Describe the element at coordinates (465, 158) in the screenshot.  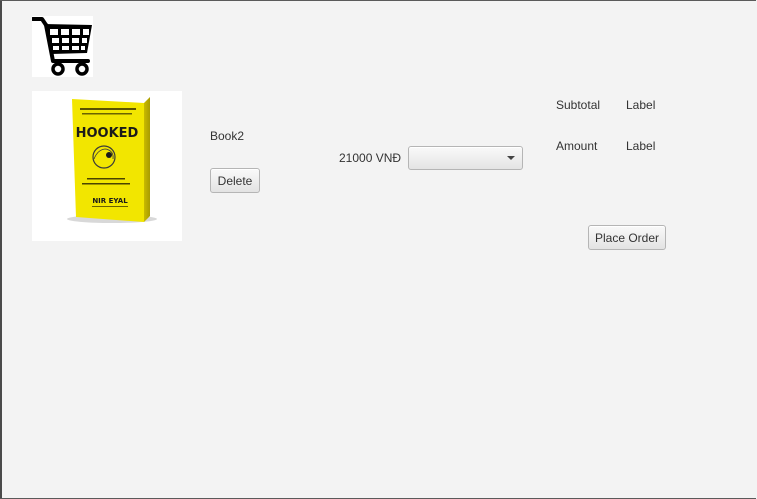
I see `quantity-select` at that location.